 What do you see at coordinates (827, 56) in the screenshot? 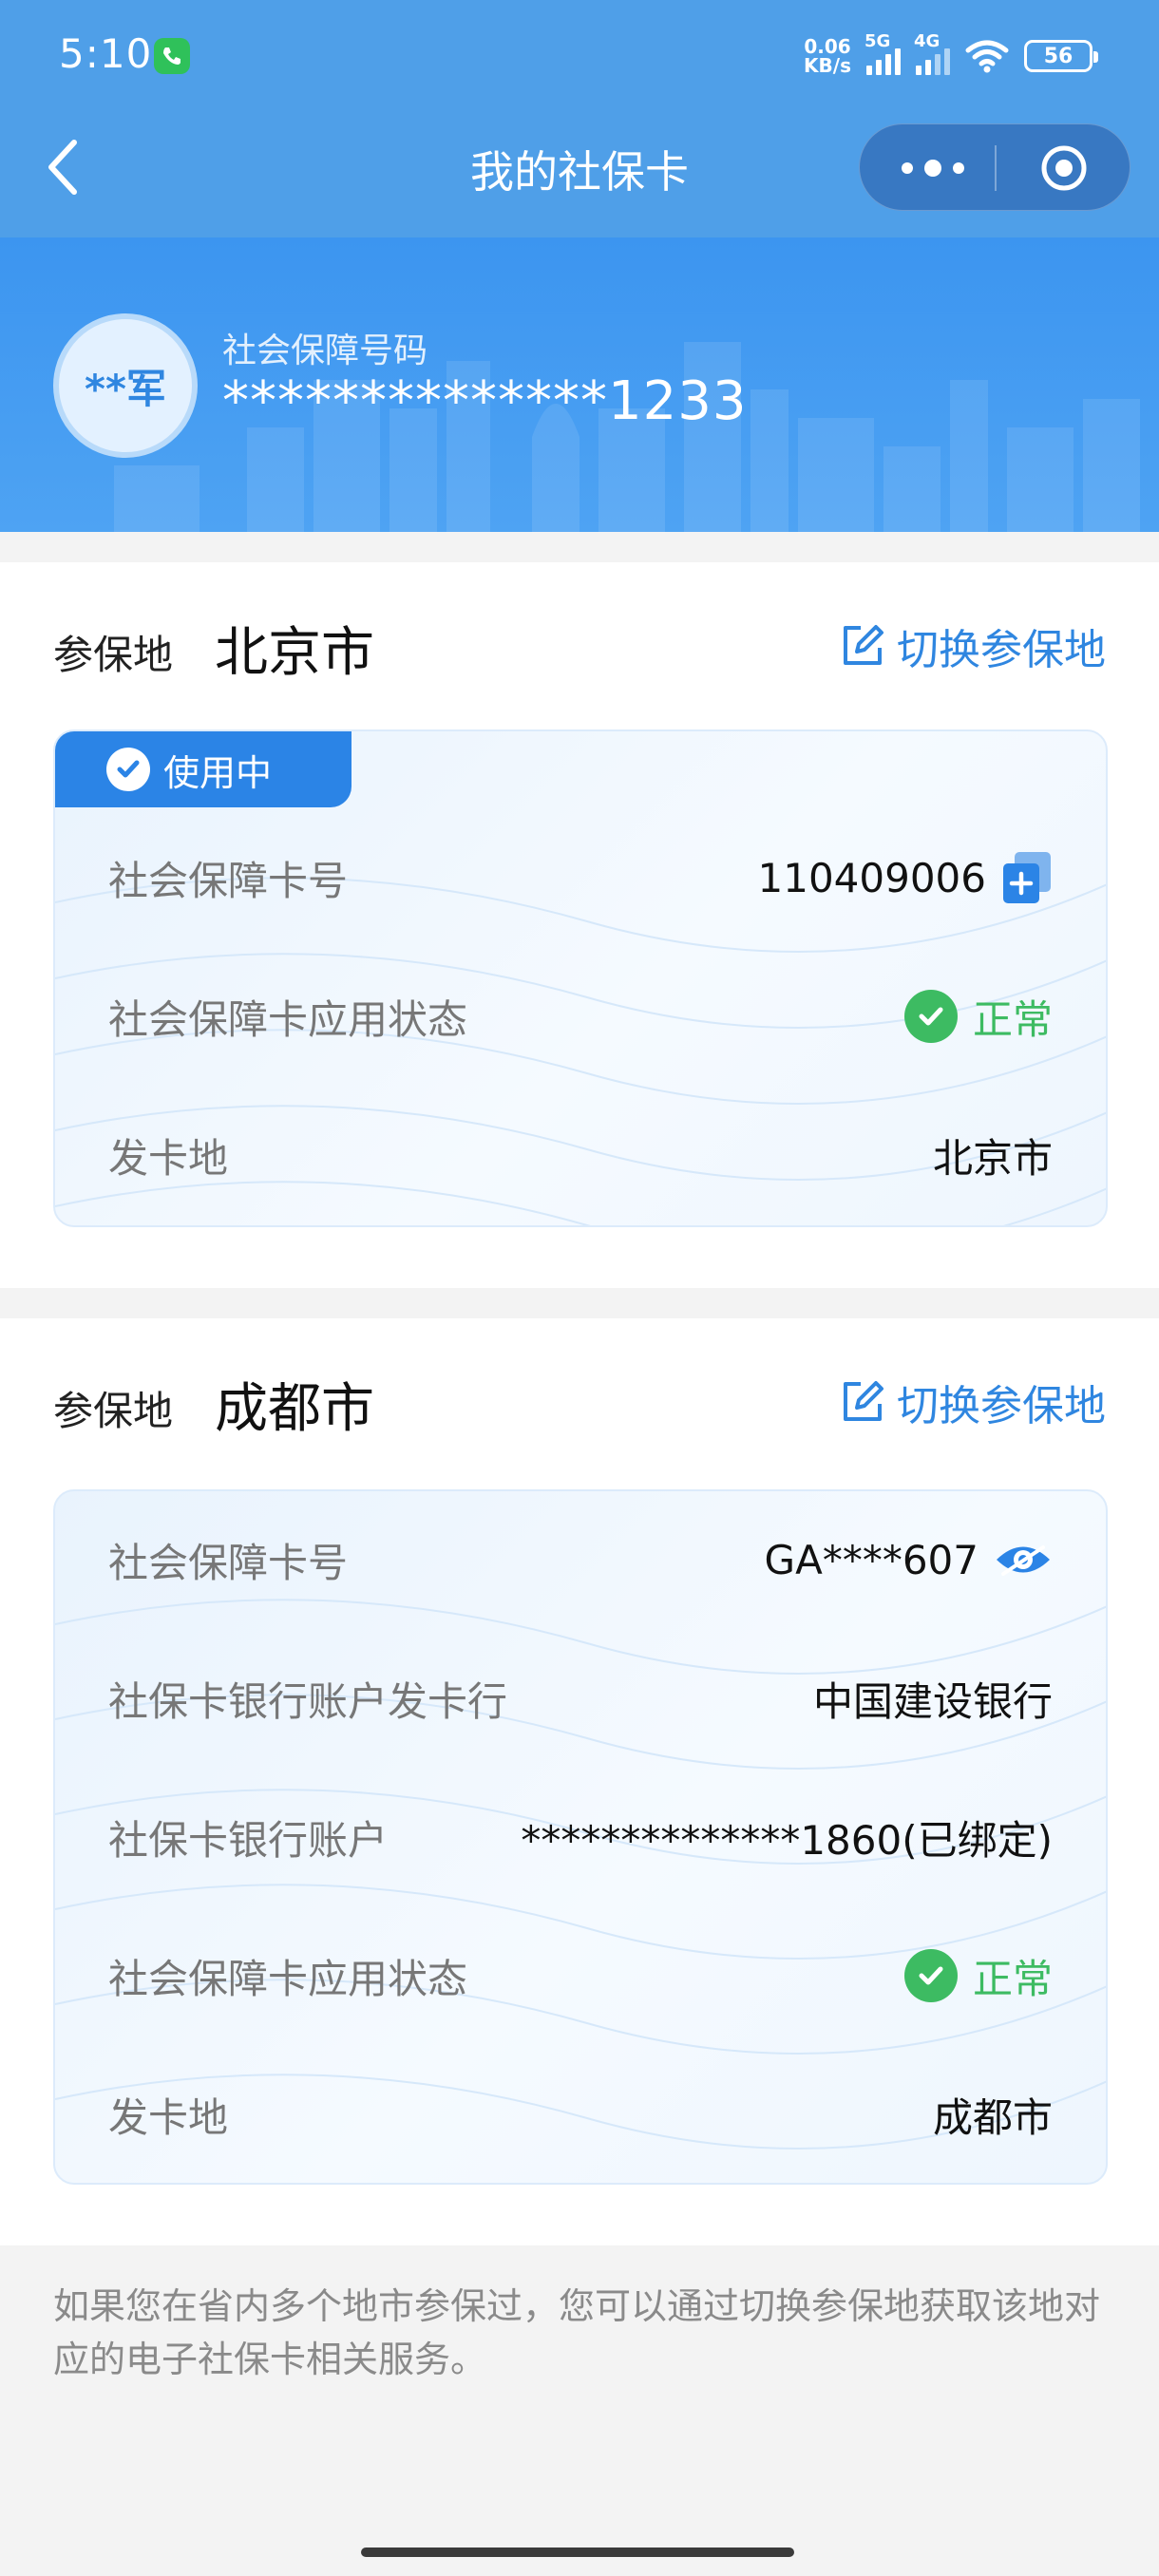
I see `net-speed: 0.06 KB/s` at bounding box center [827, 56].